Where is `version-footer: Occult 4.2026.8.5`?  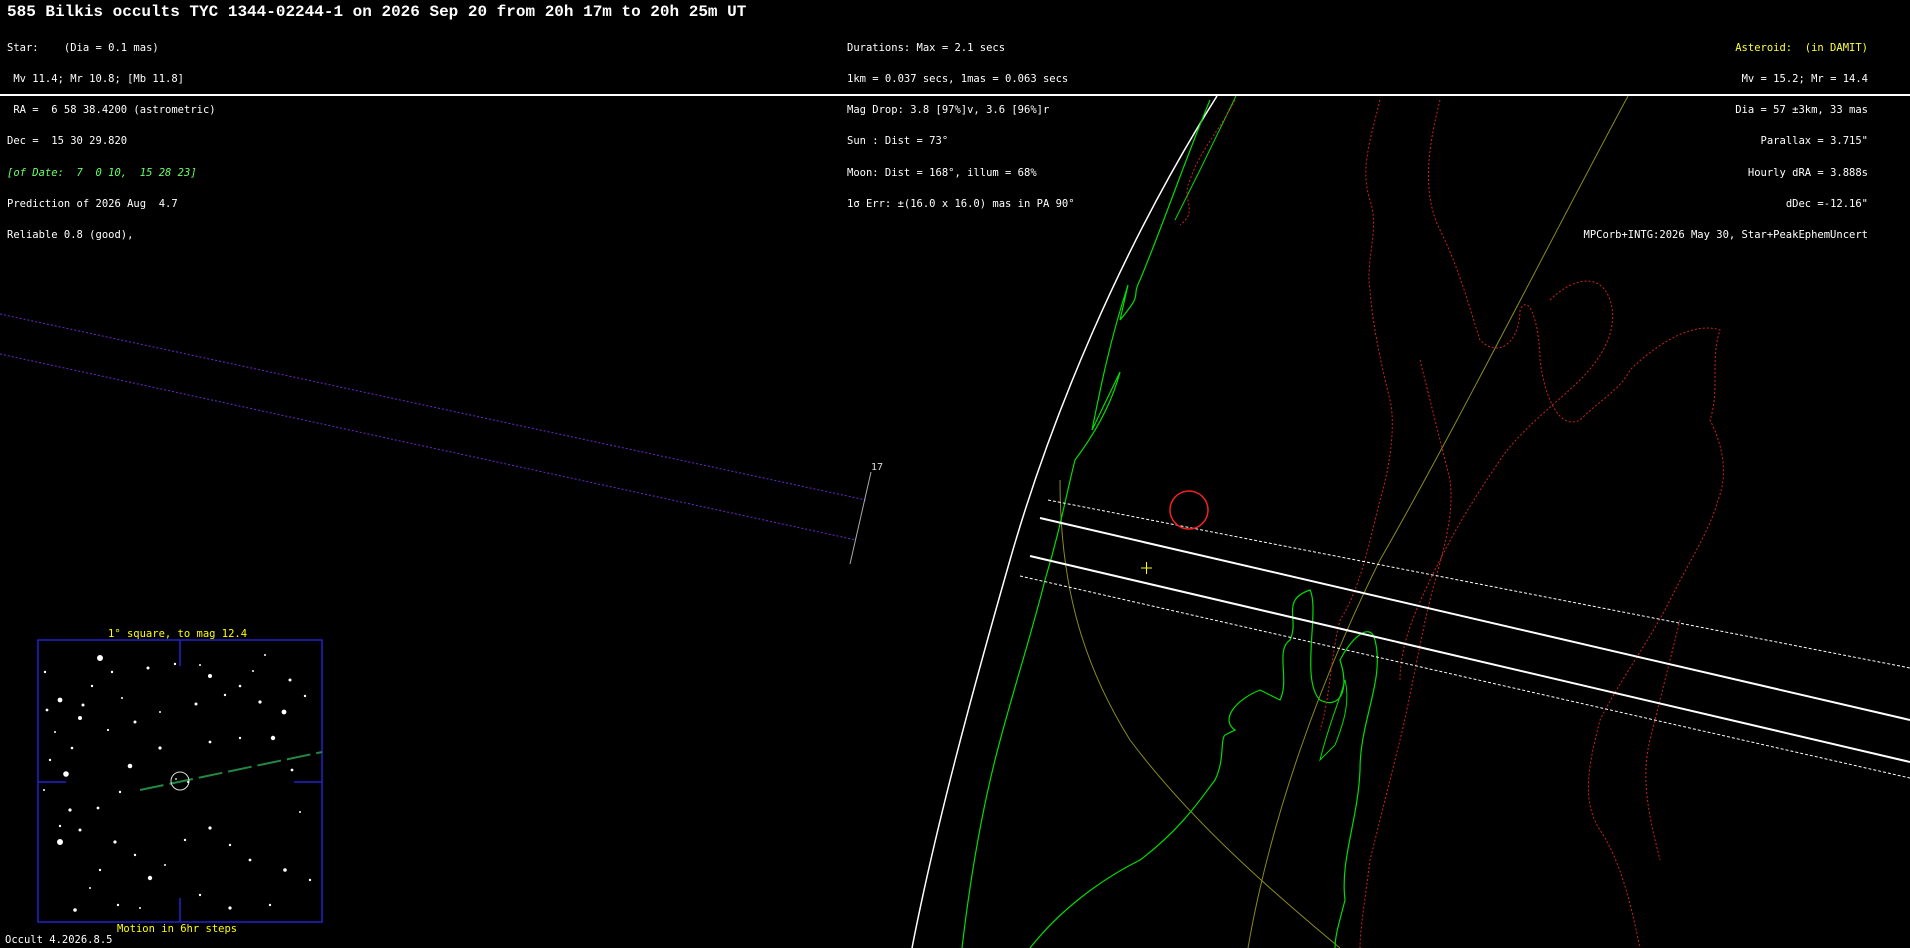
version-footer: Occult 4.2026.8.5 is located at coordinates (59, 940).